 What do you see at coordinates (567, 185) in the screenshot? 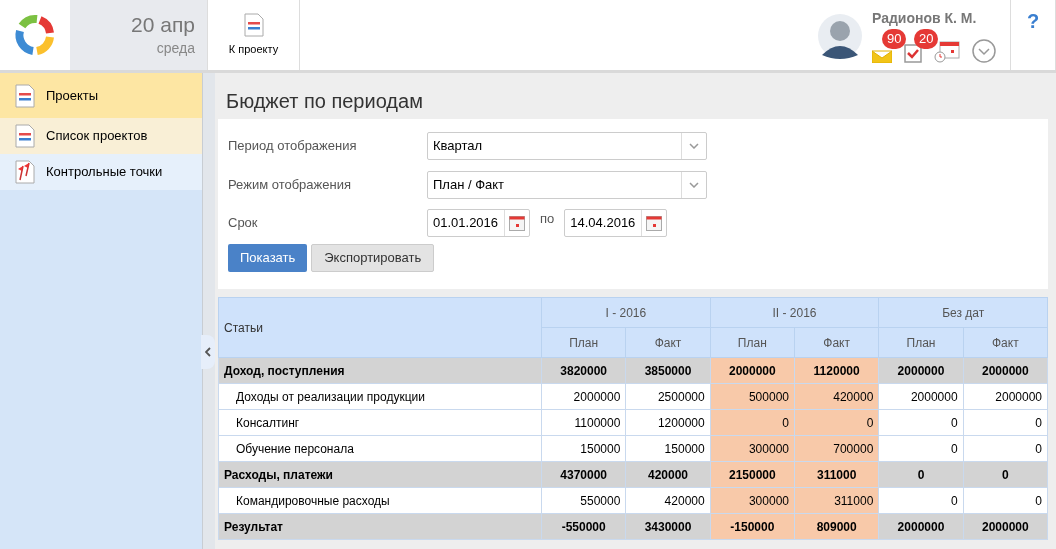
I see `dropdown-field: План / Факт` at bounding box center [567, 185].